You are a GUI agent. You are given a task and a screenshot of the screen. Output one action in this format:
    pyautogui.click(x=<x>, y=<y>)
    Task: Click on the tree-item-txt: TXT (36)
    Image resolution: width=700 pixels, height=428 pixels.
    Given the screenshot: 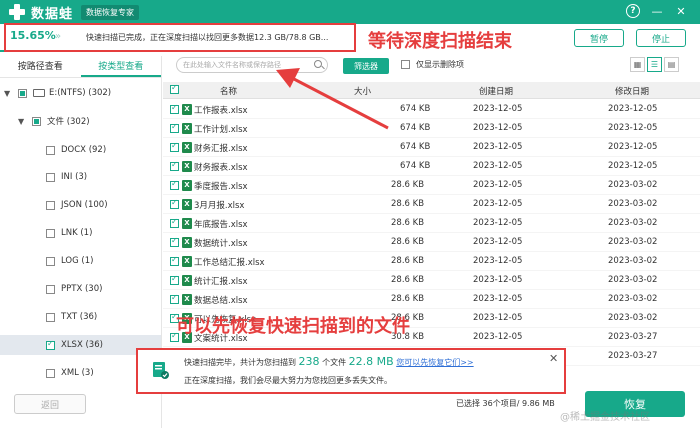 What is the action you would take?
    pyautogui.click(x=71, y=317)
    